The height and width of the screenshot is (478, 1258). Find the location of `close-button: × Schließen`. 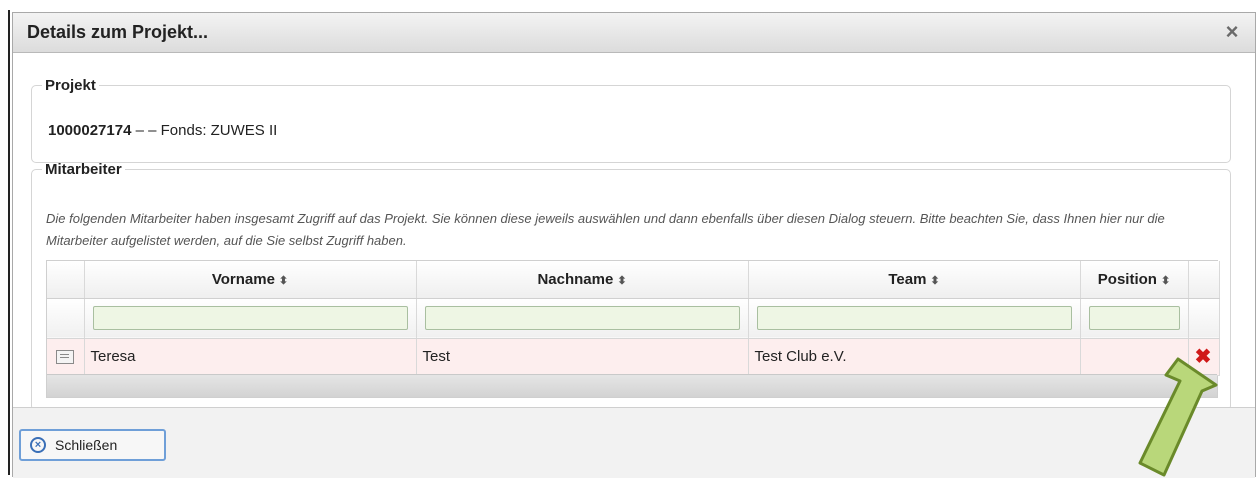

close-button: × Schließen is located at coordinates (92, 445).